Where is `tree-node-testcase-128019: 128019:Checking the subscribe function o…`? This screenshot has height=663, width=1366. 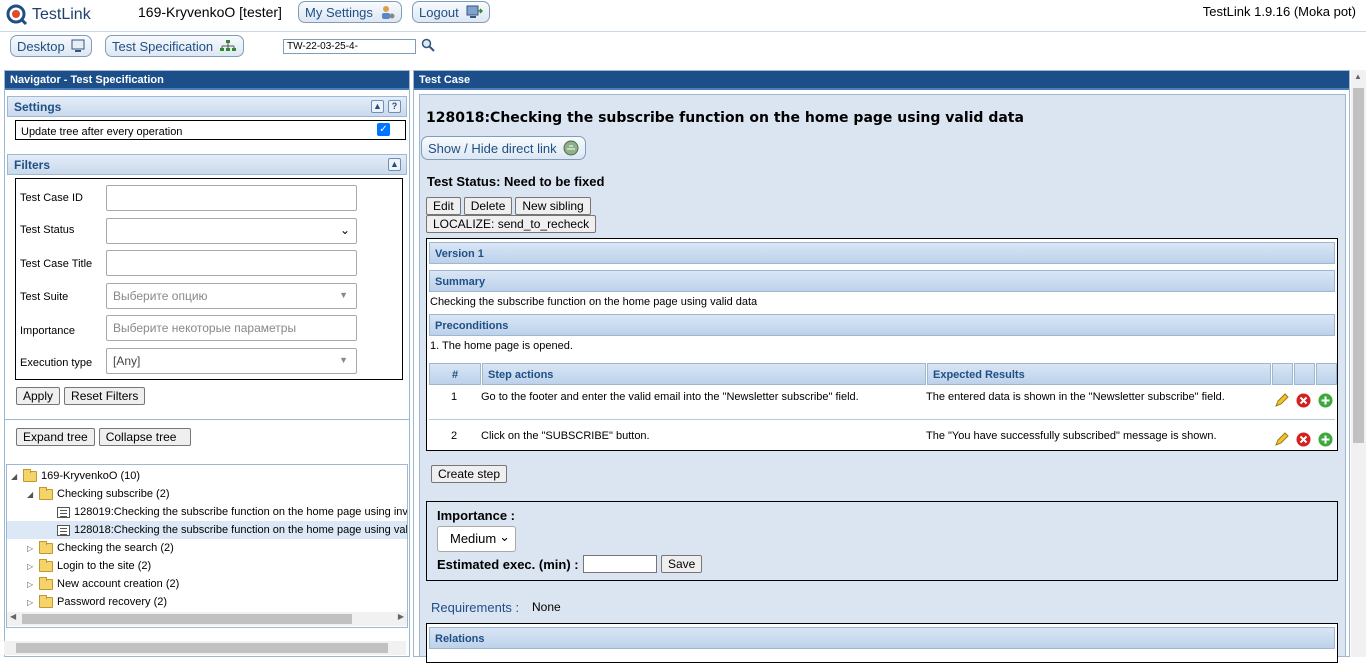
tree-node-testcase-128019: 128019:Checking the subscribe function o… is located at coordinates (232, 512).